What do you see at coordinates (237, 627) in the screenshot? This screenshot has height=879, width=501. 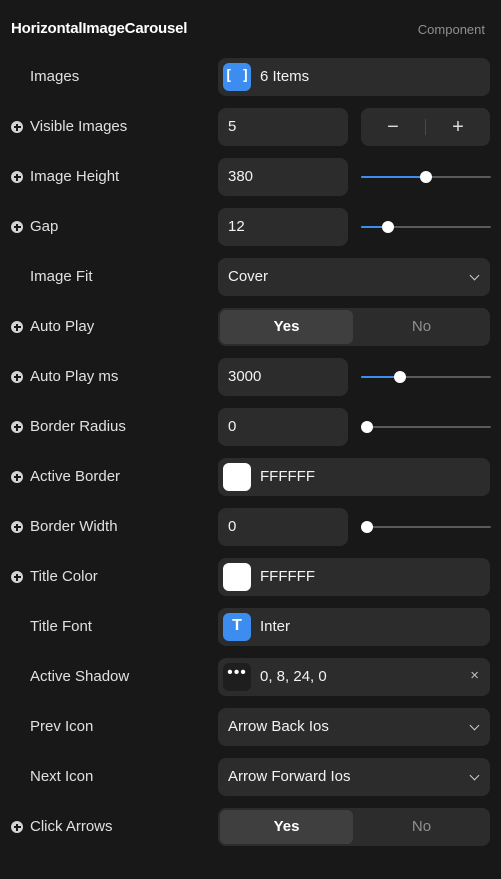 I see `font-icon: T` at bounding box center [237, 627].